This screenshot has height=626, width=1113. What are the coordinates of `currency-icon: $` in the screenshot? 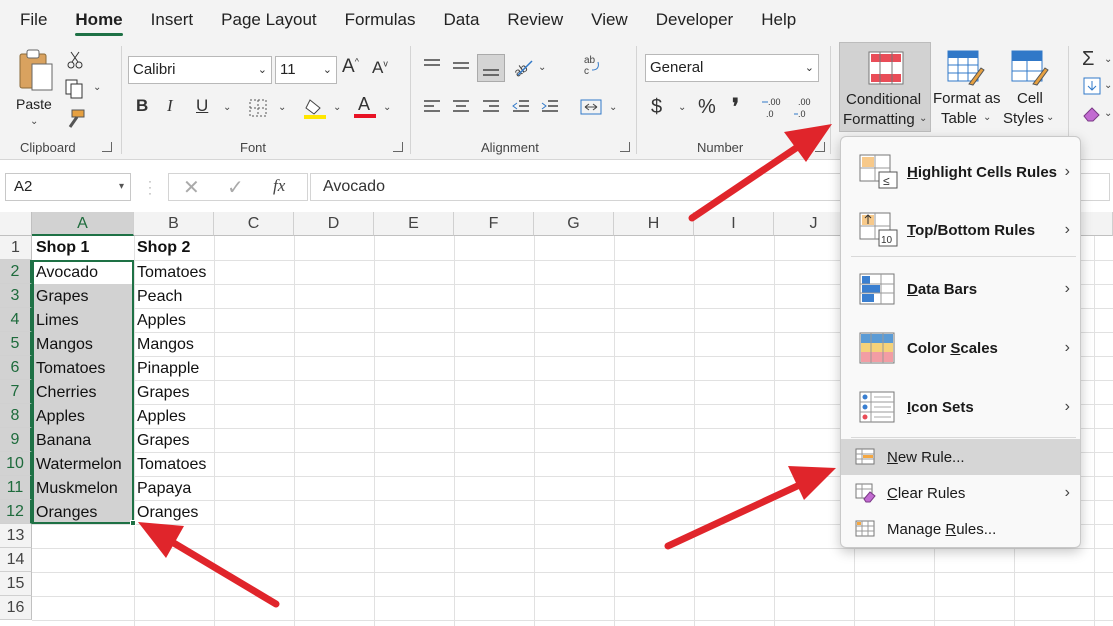 It's located at (656, 107).